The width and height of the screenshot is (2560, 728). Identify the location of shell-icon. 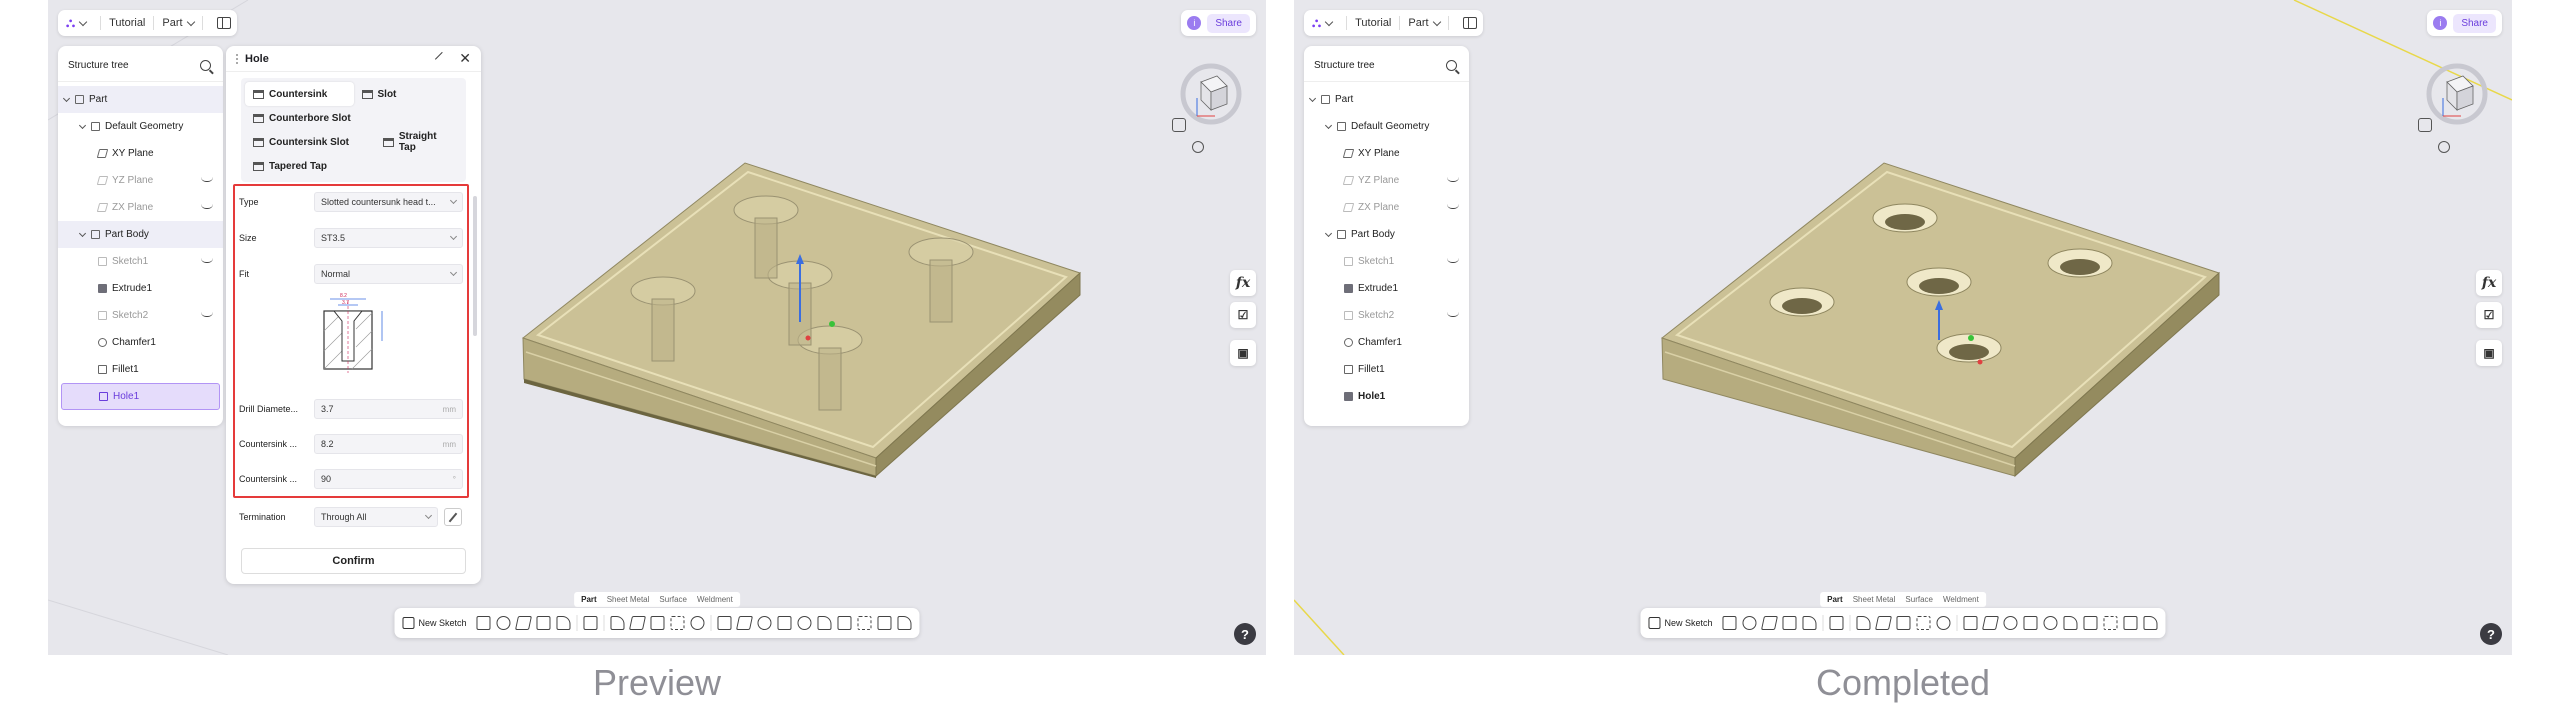
(1903, 623).